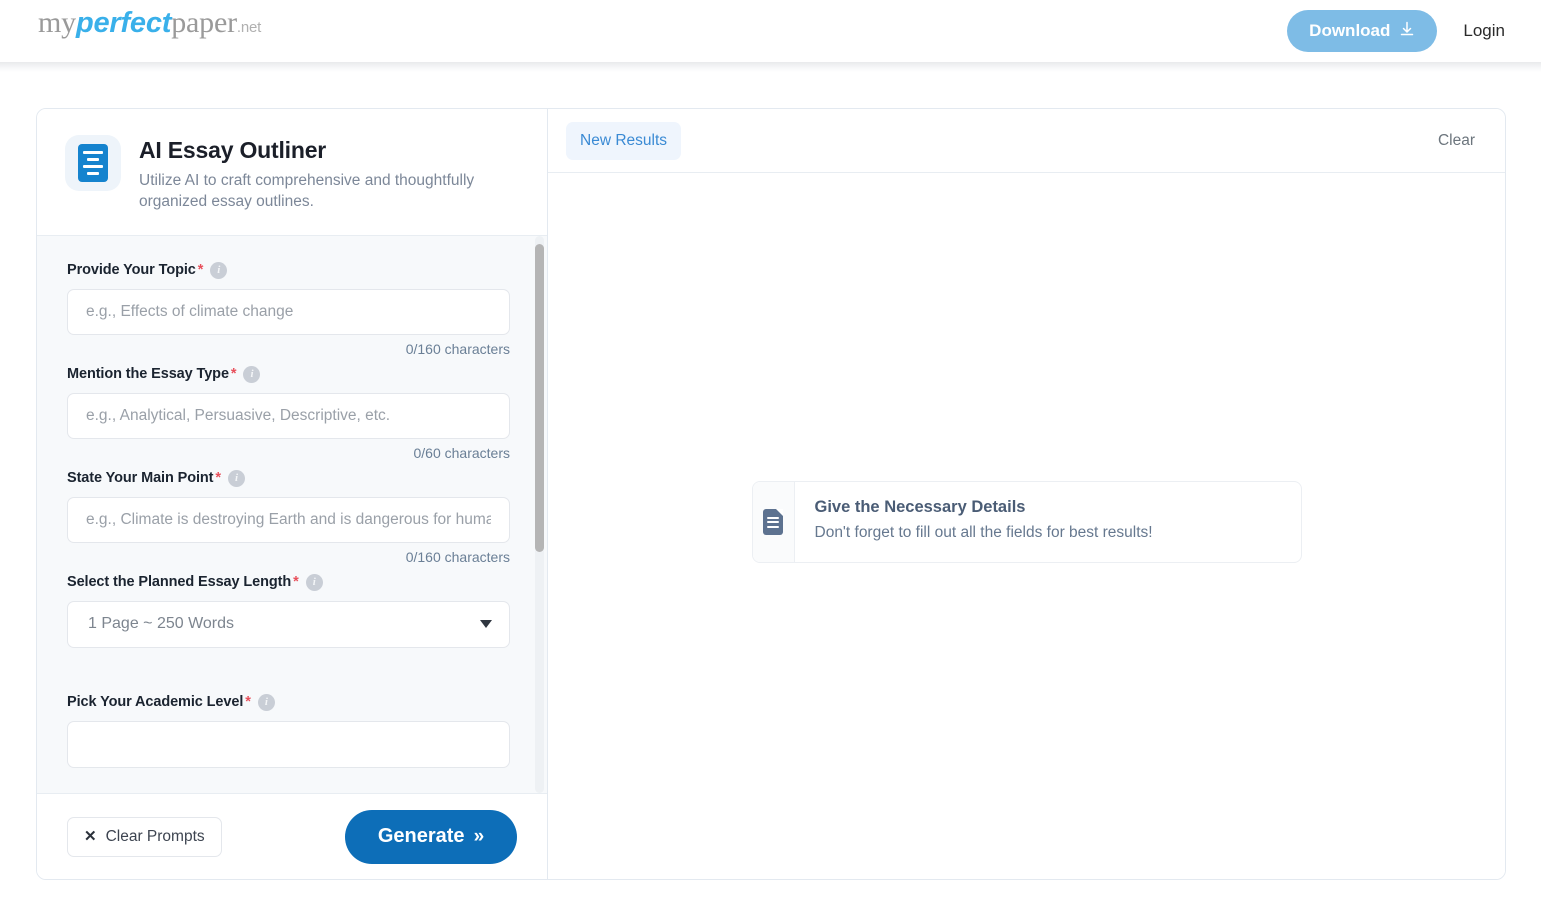  What do you see at coordinates (292, 780) in the screenshot?
I see `scroll-fade` at bounding box center [292, 780].